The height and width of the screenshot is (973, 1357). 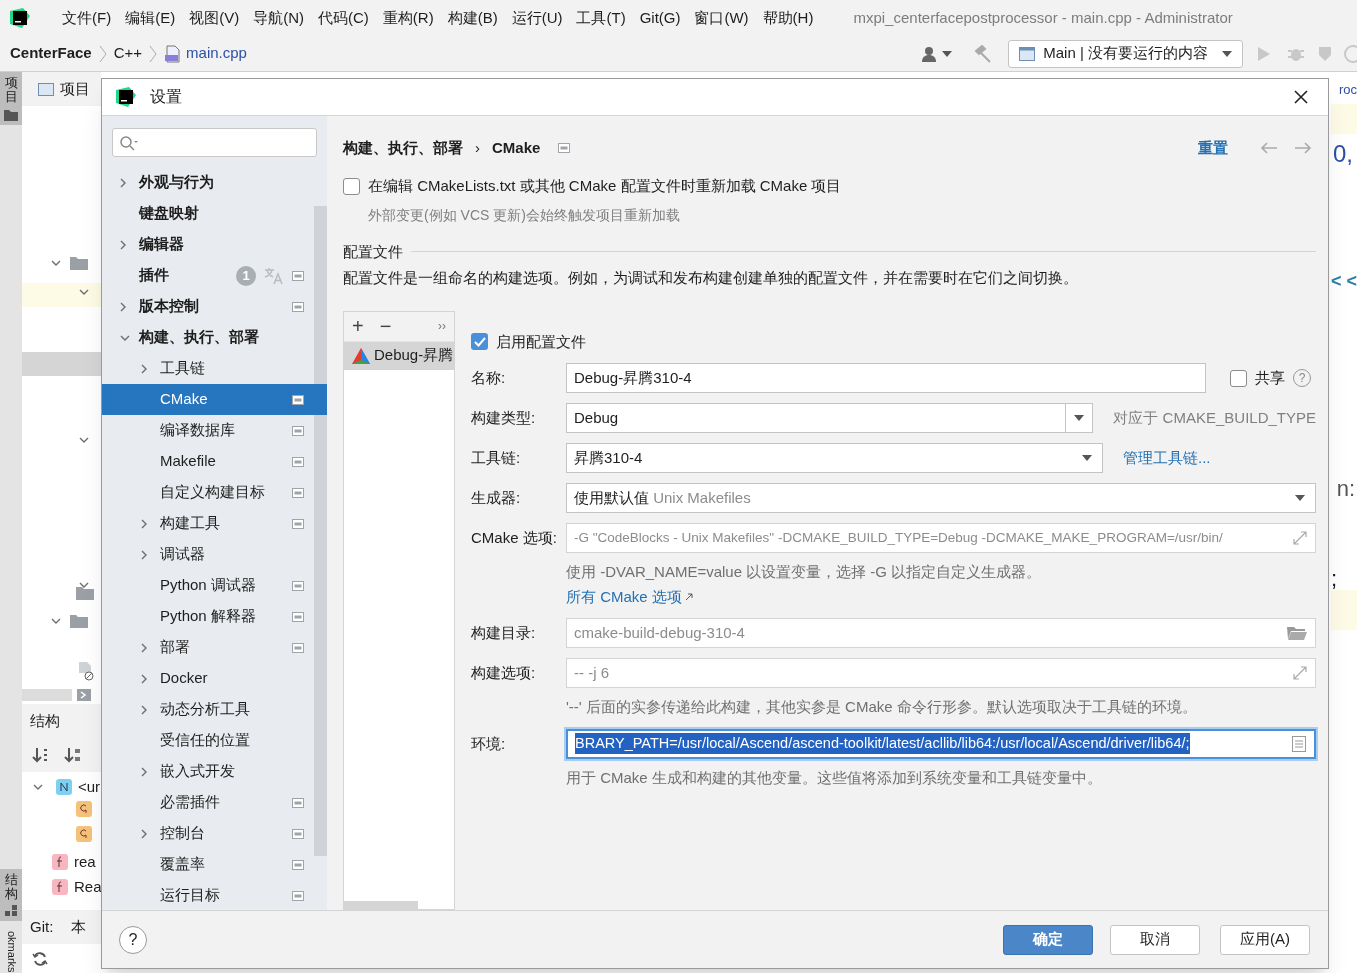 What do you see at coordinates (385, 326) in the screenshot?
I see `remove-button: −` at bounding box center [385, 326].